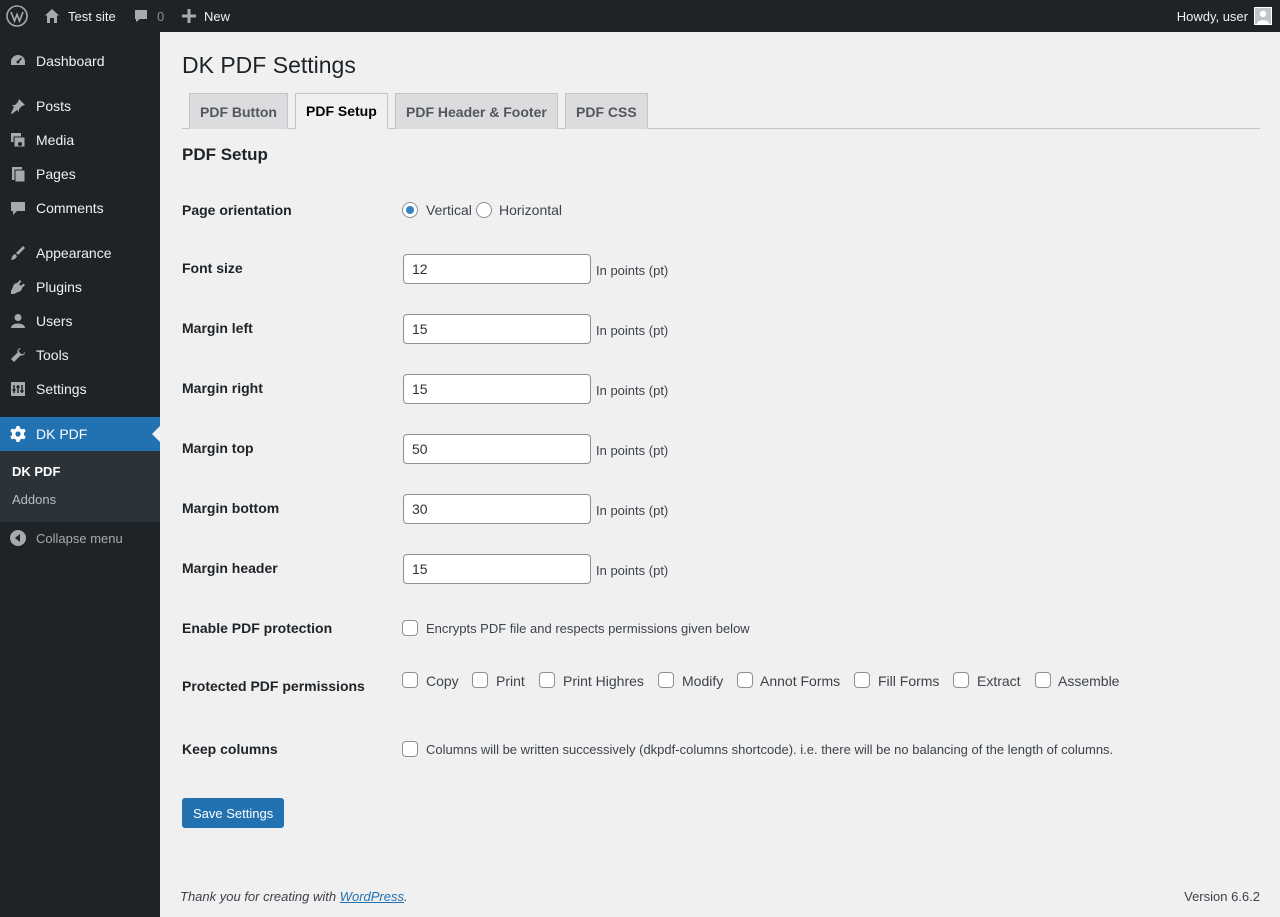 Image resolution: width=1280 pixels, height=917 pixels. What do you see at coordinates (632, 390) in the screenshot?
I see `margin-right-hint: In points (pt)` at bounding box center [632, 390].